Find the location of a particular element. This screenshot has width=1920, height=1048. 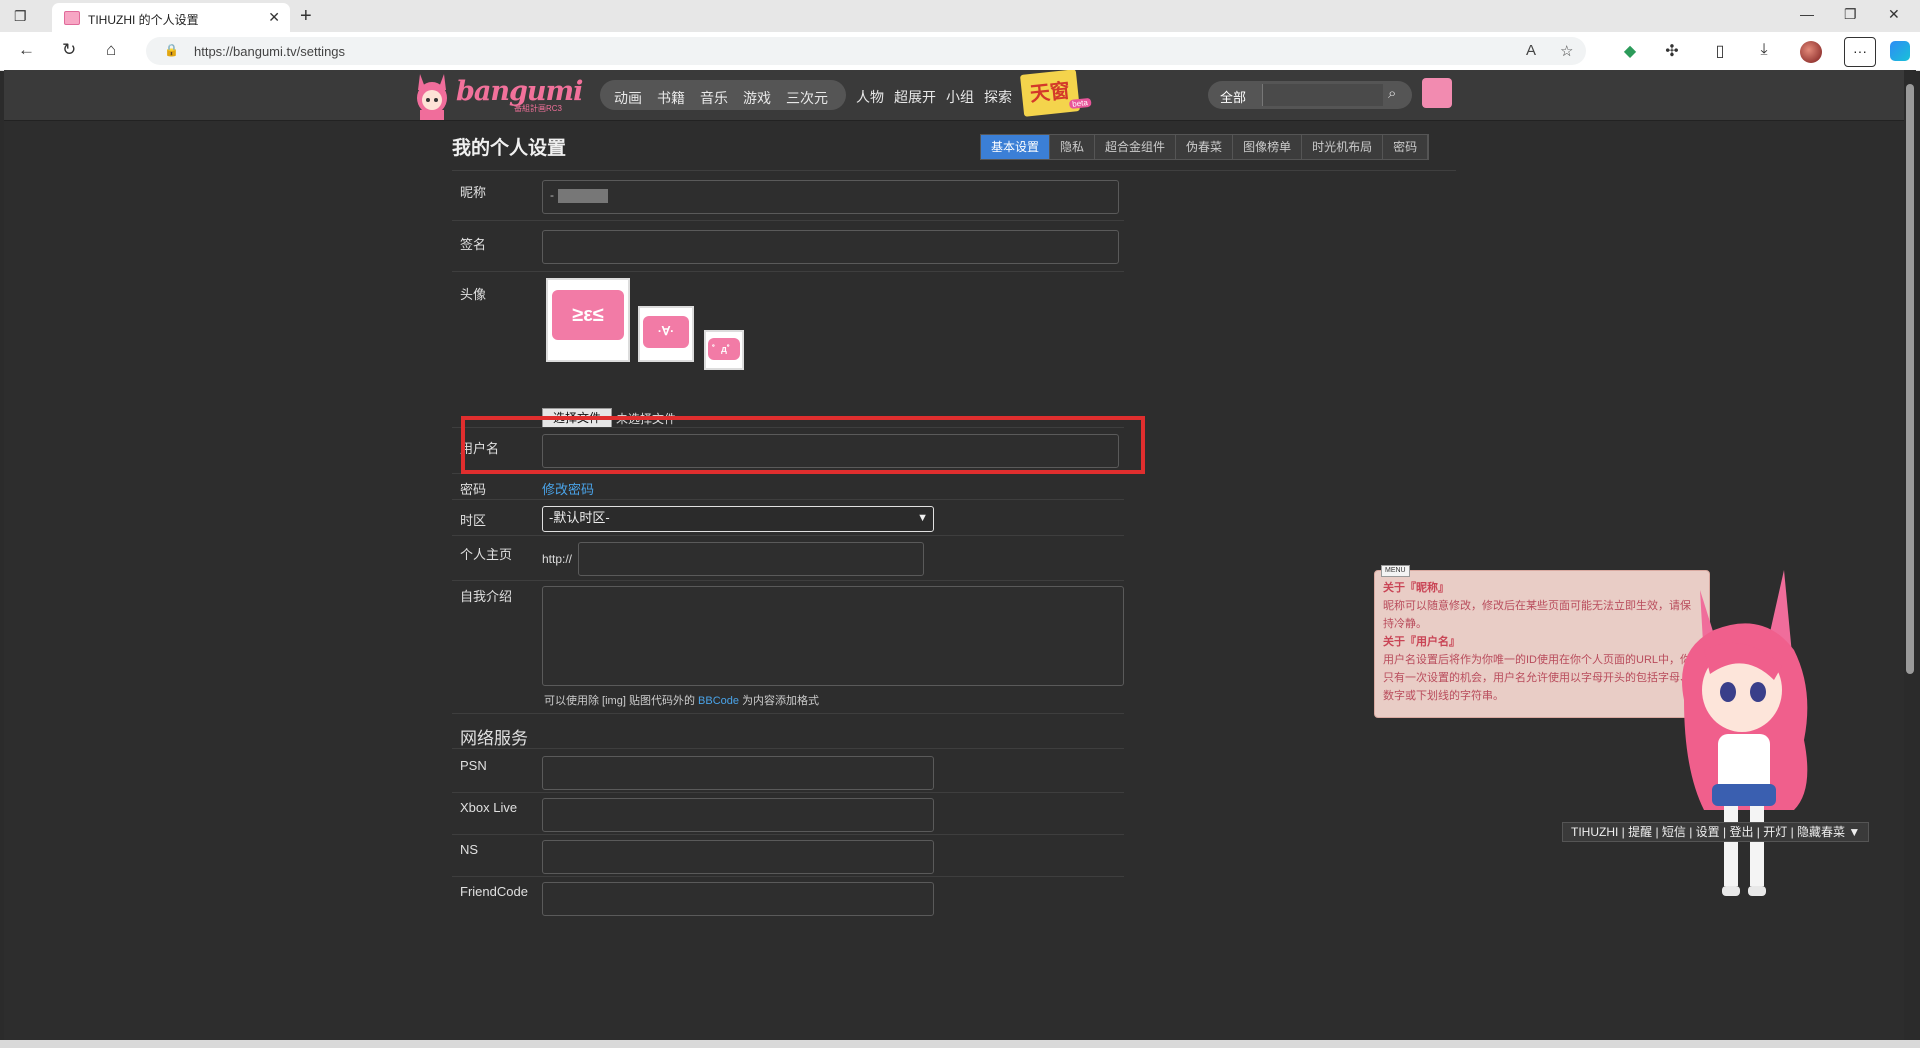

nav-category-real: 三次元 is located at coordinates (807, 98).